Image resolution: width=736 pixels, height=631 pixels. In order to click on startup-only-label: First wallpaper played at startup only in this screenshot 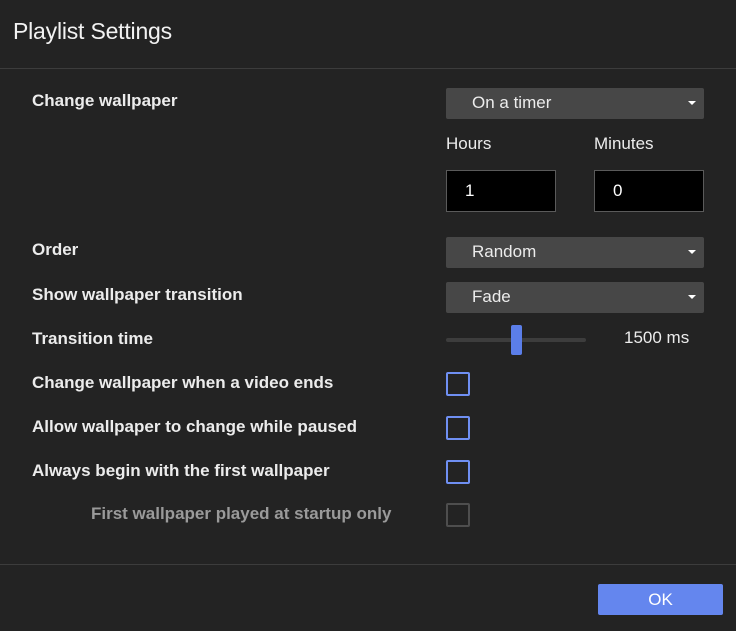, I will do `click(241, 513)`.